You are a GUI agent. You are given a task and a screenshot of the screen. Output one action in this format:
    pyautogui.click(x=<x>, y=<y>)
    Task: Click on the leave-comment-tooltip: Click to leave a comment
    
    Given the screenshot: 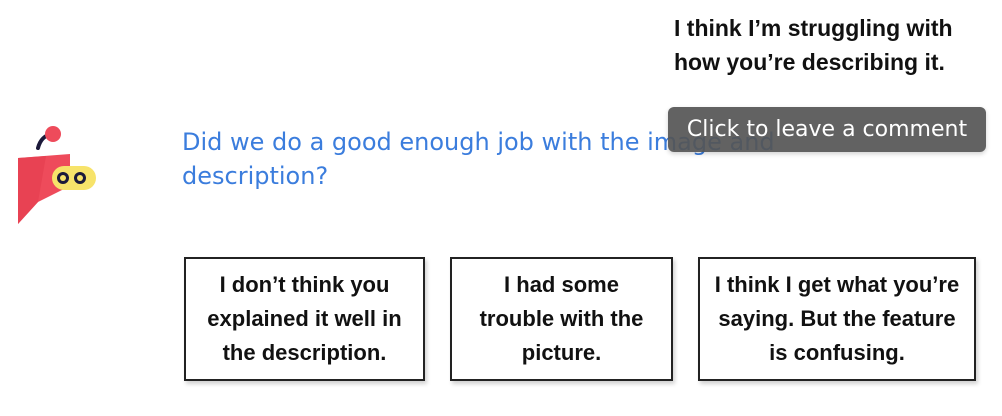 What is the action you would take?
    pyautogui.click(x=827, y=129)
    